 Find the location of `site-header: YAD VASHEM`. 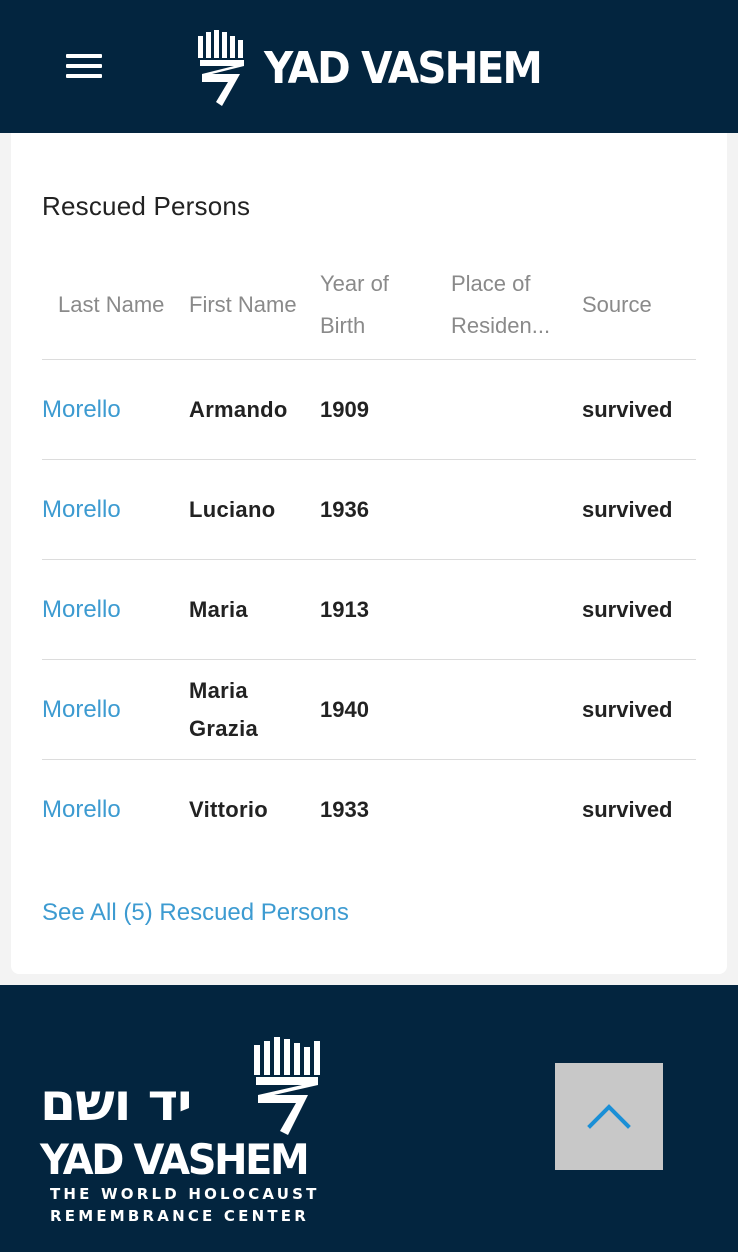

site-header: YAD VASHEM is located at coordinates (369, 66).